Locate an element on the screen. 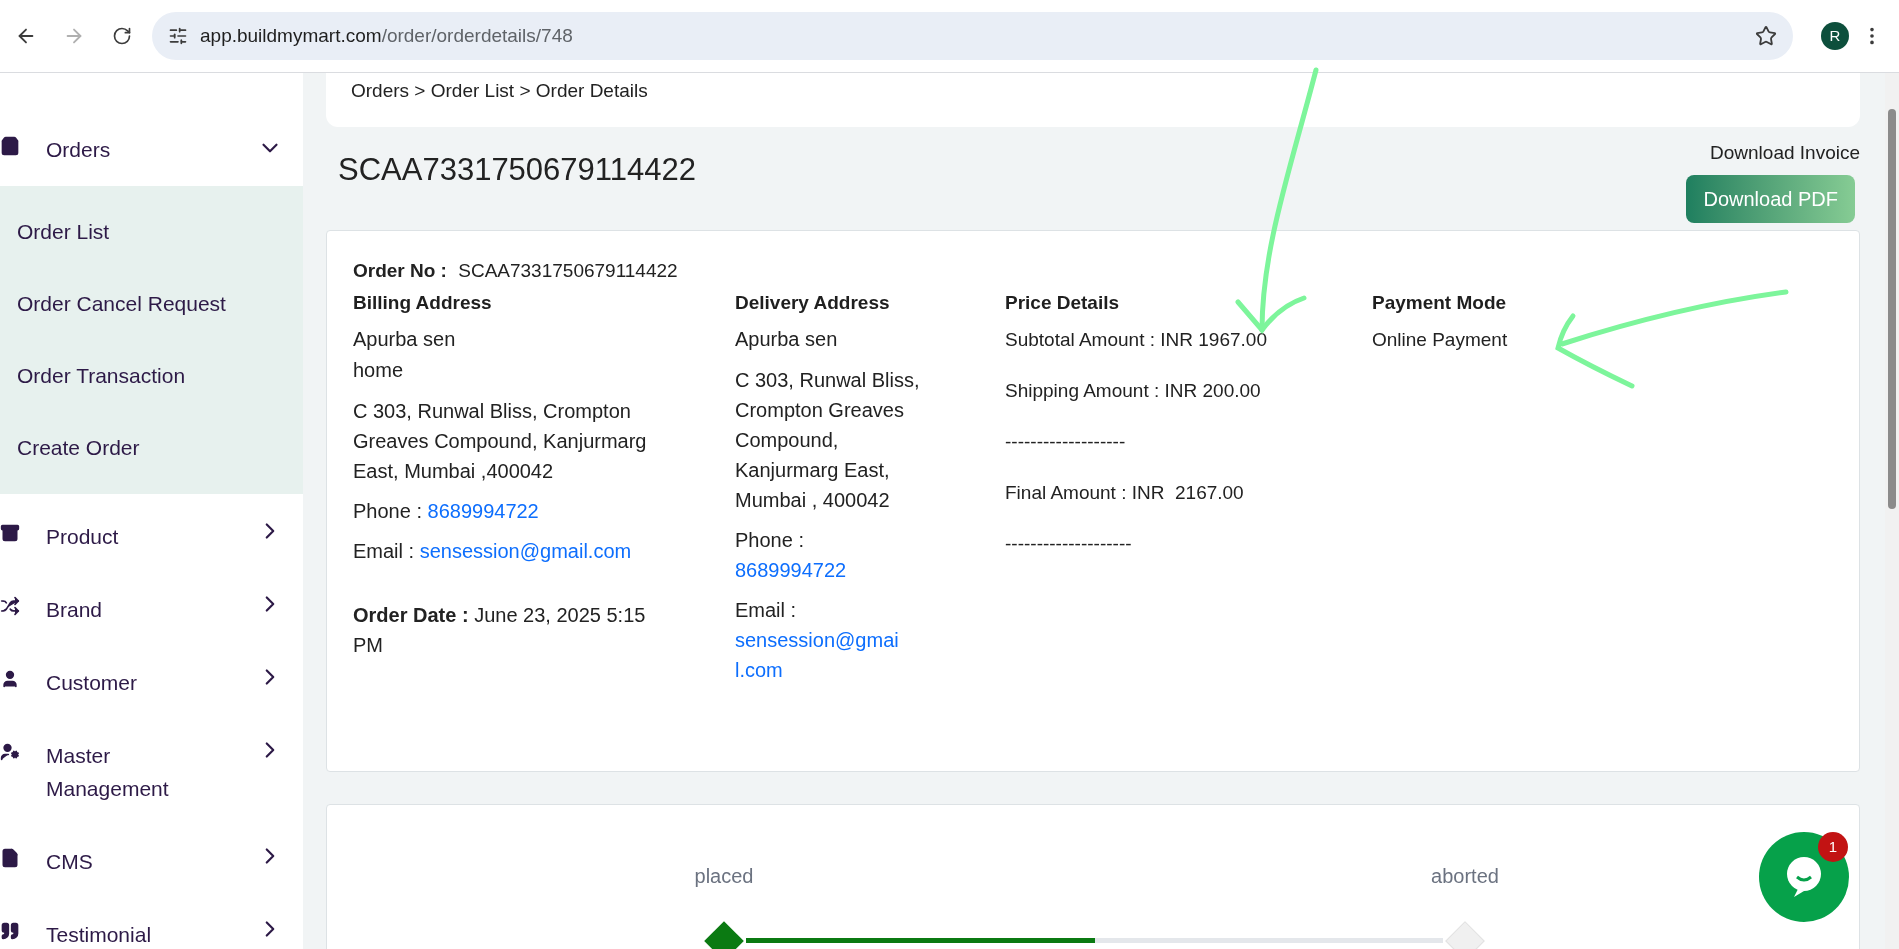 This screenshot has height=949, width=1899. scrollbar-thumb is located at coordinates (1892, 309).